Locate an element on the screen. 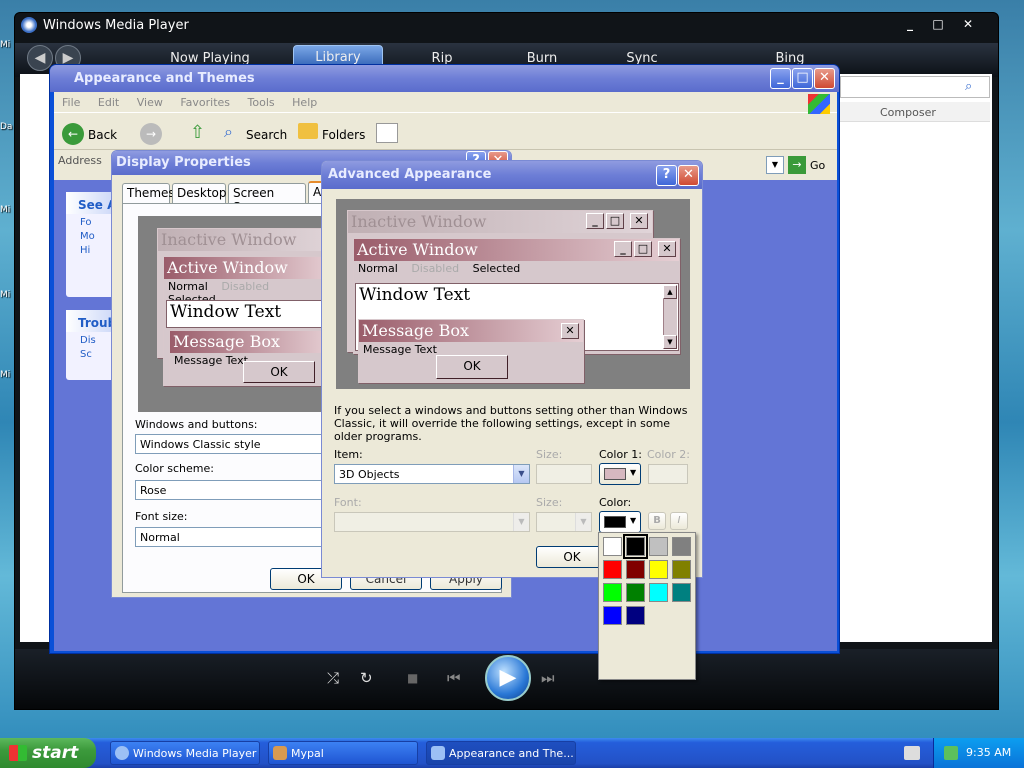  font-color-picker-button: ▼ is located at coordinates (620, 522).